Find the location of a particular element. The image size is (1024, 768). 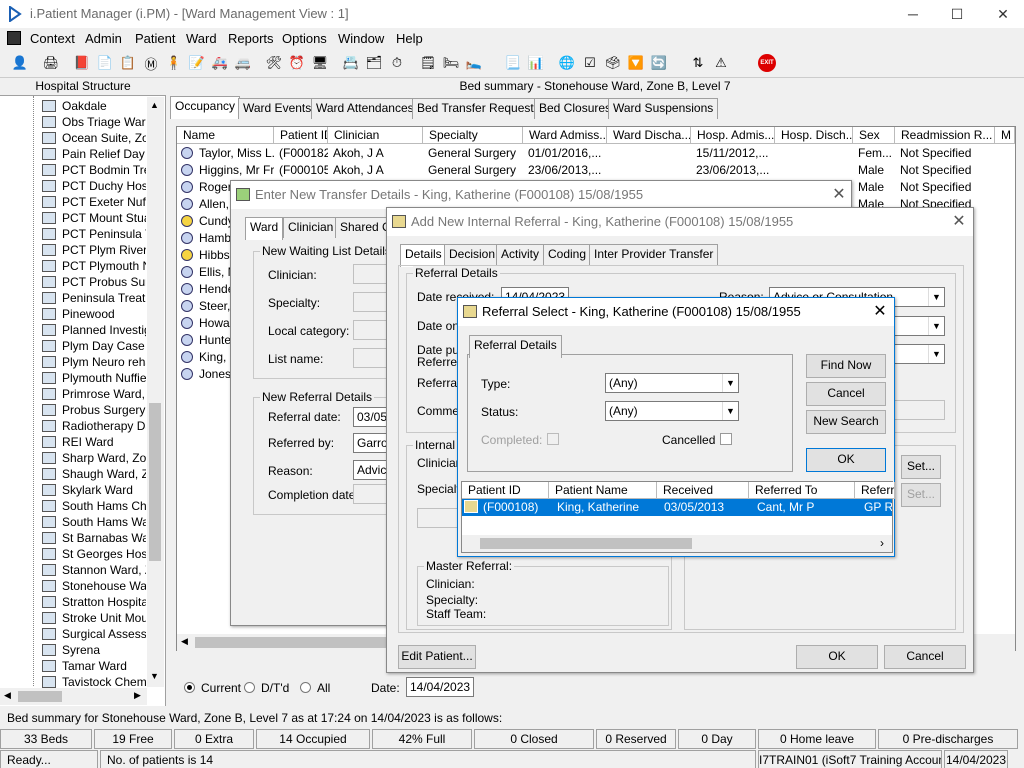

tree-item: Stratton Hospital is located at coordinates (94, 602).